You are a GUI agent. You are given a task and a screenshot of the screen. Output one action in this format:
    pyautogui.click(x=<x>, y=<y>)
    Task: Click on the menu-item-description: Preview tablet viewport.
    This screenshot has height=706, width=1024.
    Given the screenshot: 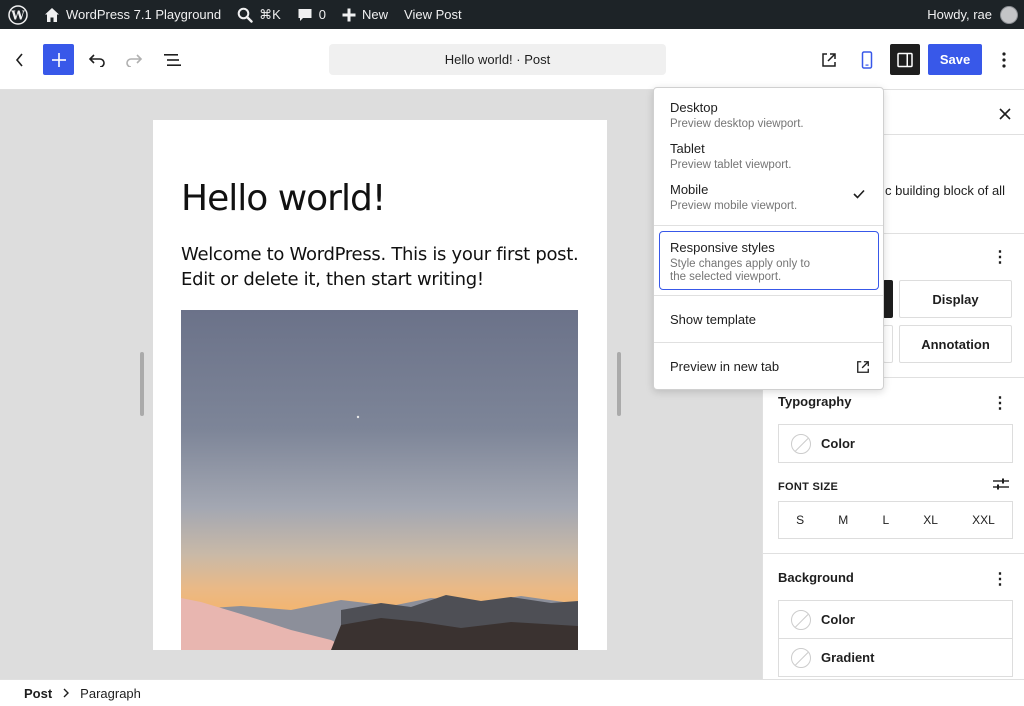 What is the action you would take?
    pyautogui.click(x=731, y=165)
    